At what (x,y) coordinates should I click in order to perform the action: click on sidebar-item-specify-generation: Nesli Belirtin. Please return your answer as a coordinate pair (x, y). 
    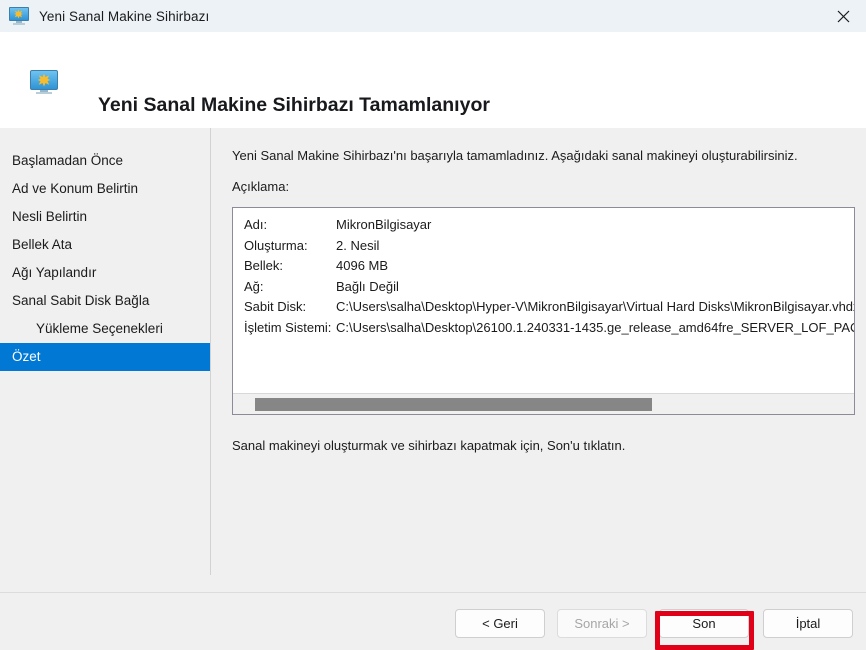
    Looking at the image, I should click on (105, 217).